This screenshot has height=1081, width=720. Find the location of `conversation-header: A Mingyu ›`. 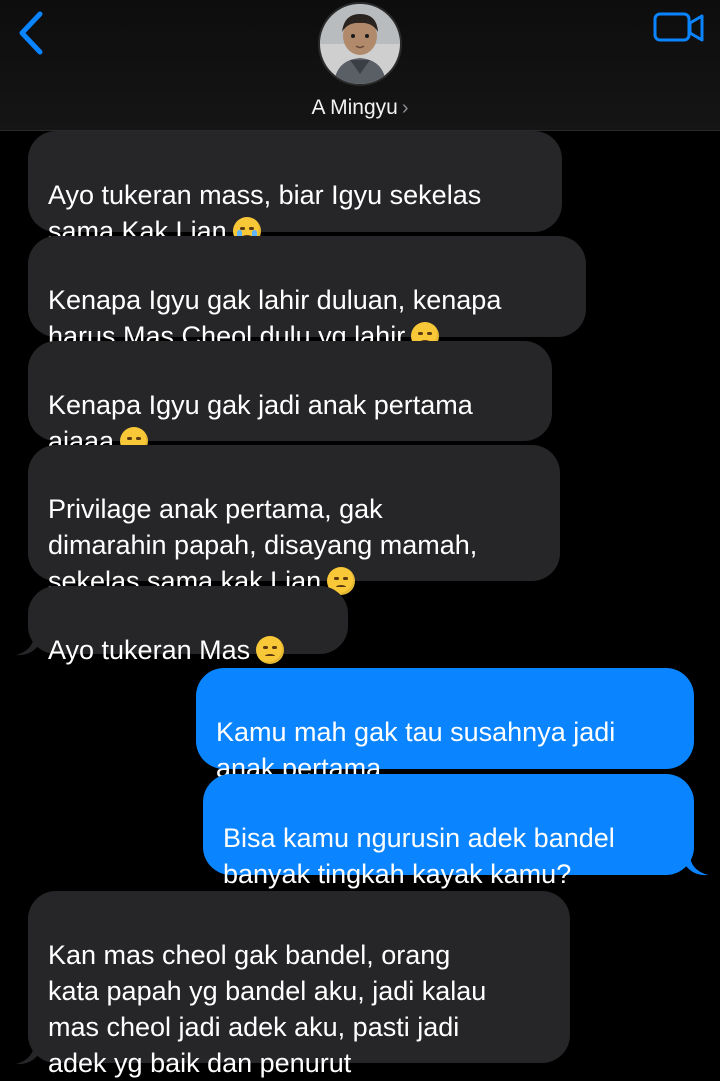

conversation-header: A Mingyu › is located at coordinates (360, 65).